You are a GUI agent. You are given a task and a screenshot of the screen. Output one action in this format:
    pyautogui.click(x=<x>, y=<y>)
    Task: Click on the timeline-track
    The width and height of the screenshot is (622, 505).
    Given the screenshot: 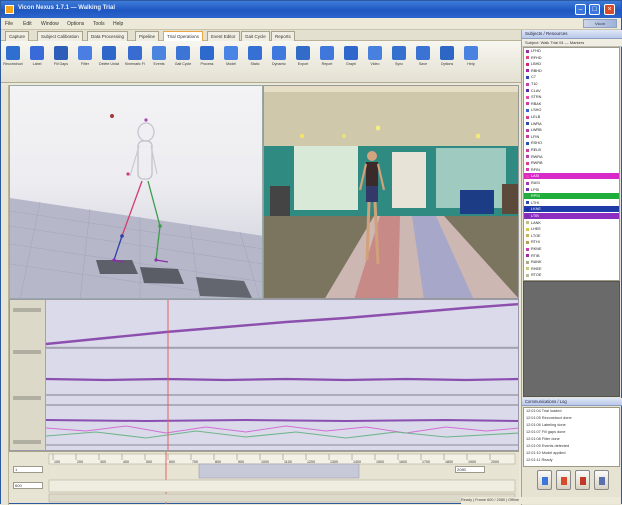 What is the action you would take?
    pyautogui.click(x=282, y=486)
    